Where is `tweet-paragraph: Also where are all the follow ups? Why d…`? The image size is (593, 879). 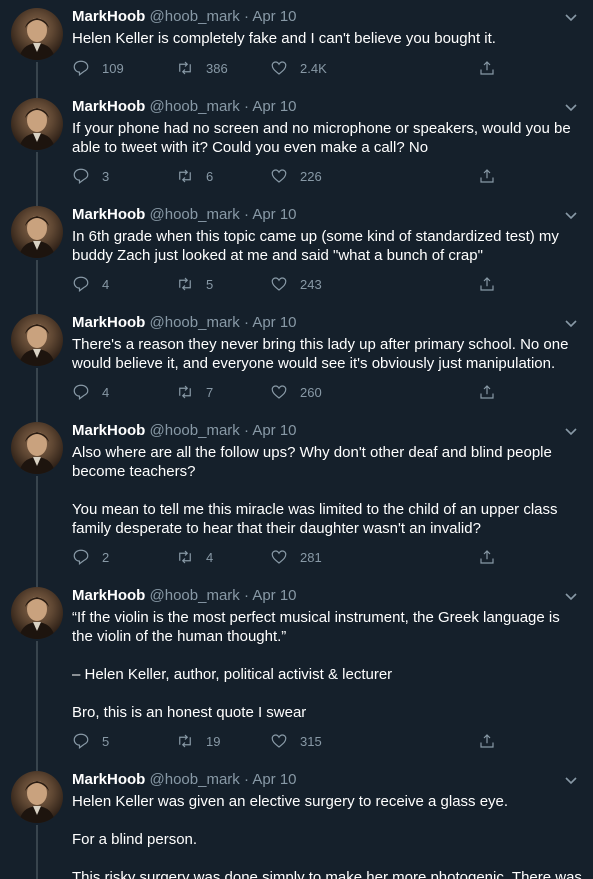 tweet-paragraph: Also where are all the follow ups? Why d… is located at coordinates (312, 462).